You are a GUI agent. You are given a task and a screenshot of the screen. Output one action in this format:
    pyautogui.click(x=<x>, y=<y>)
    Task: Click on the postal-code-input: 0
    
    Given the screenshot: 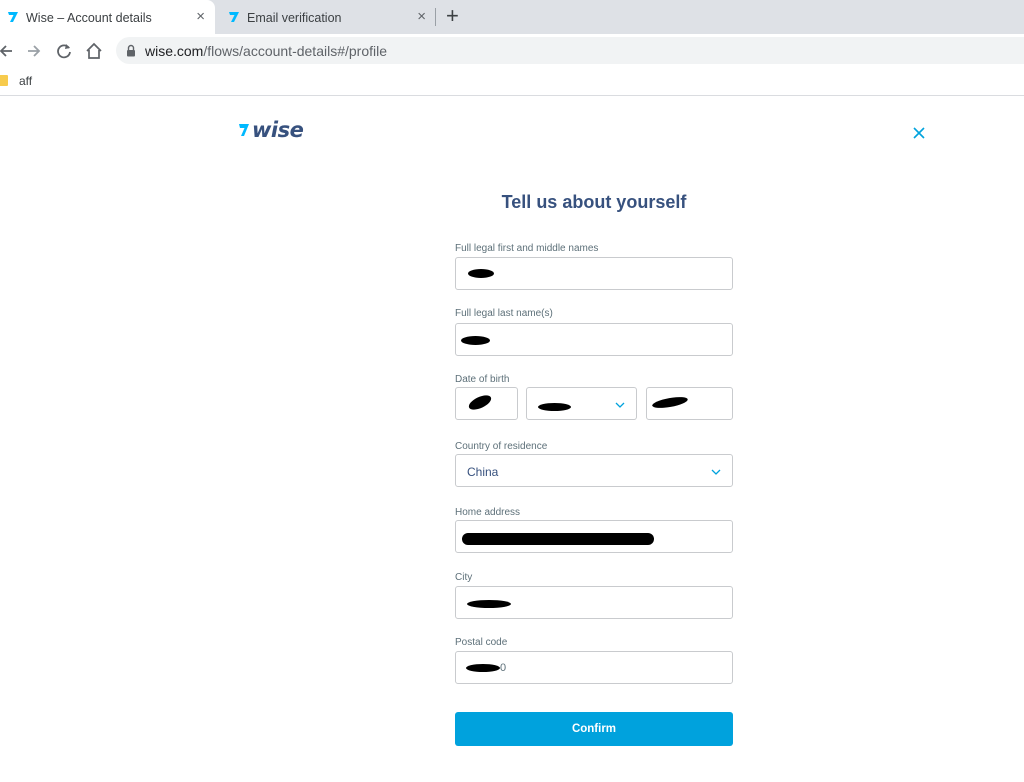 What is the action you would take?
    pyautogui.click(x=594, y=667)
    